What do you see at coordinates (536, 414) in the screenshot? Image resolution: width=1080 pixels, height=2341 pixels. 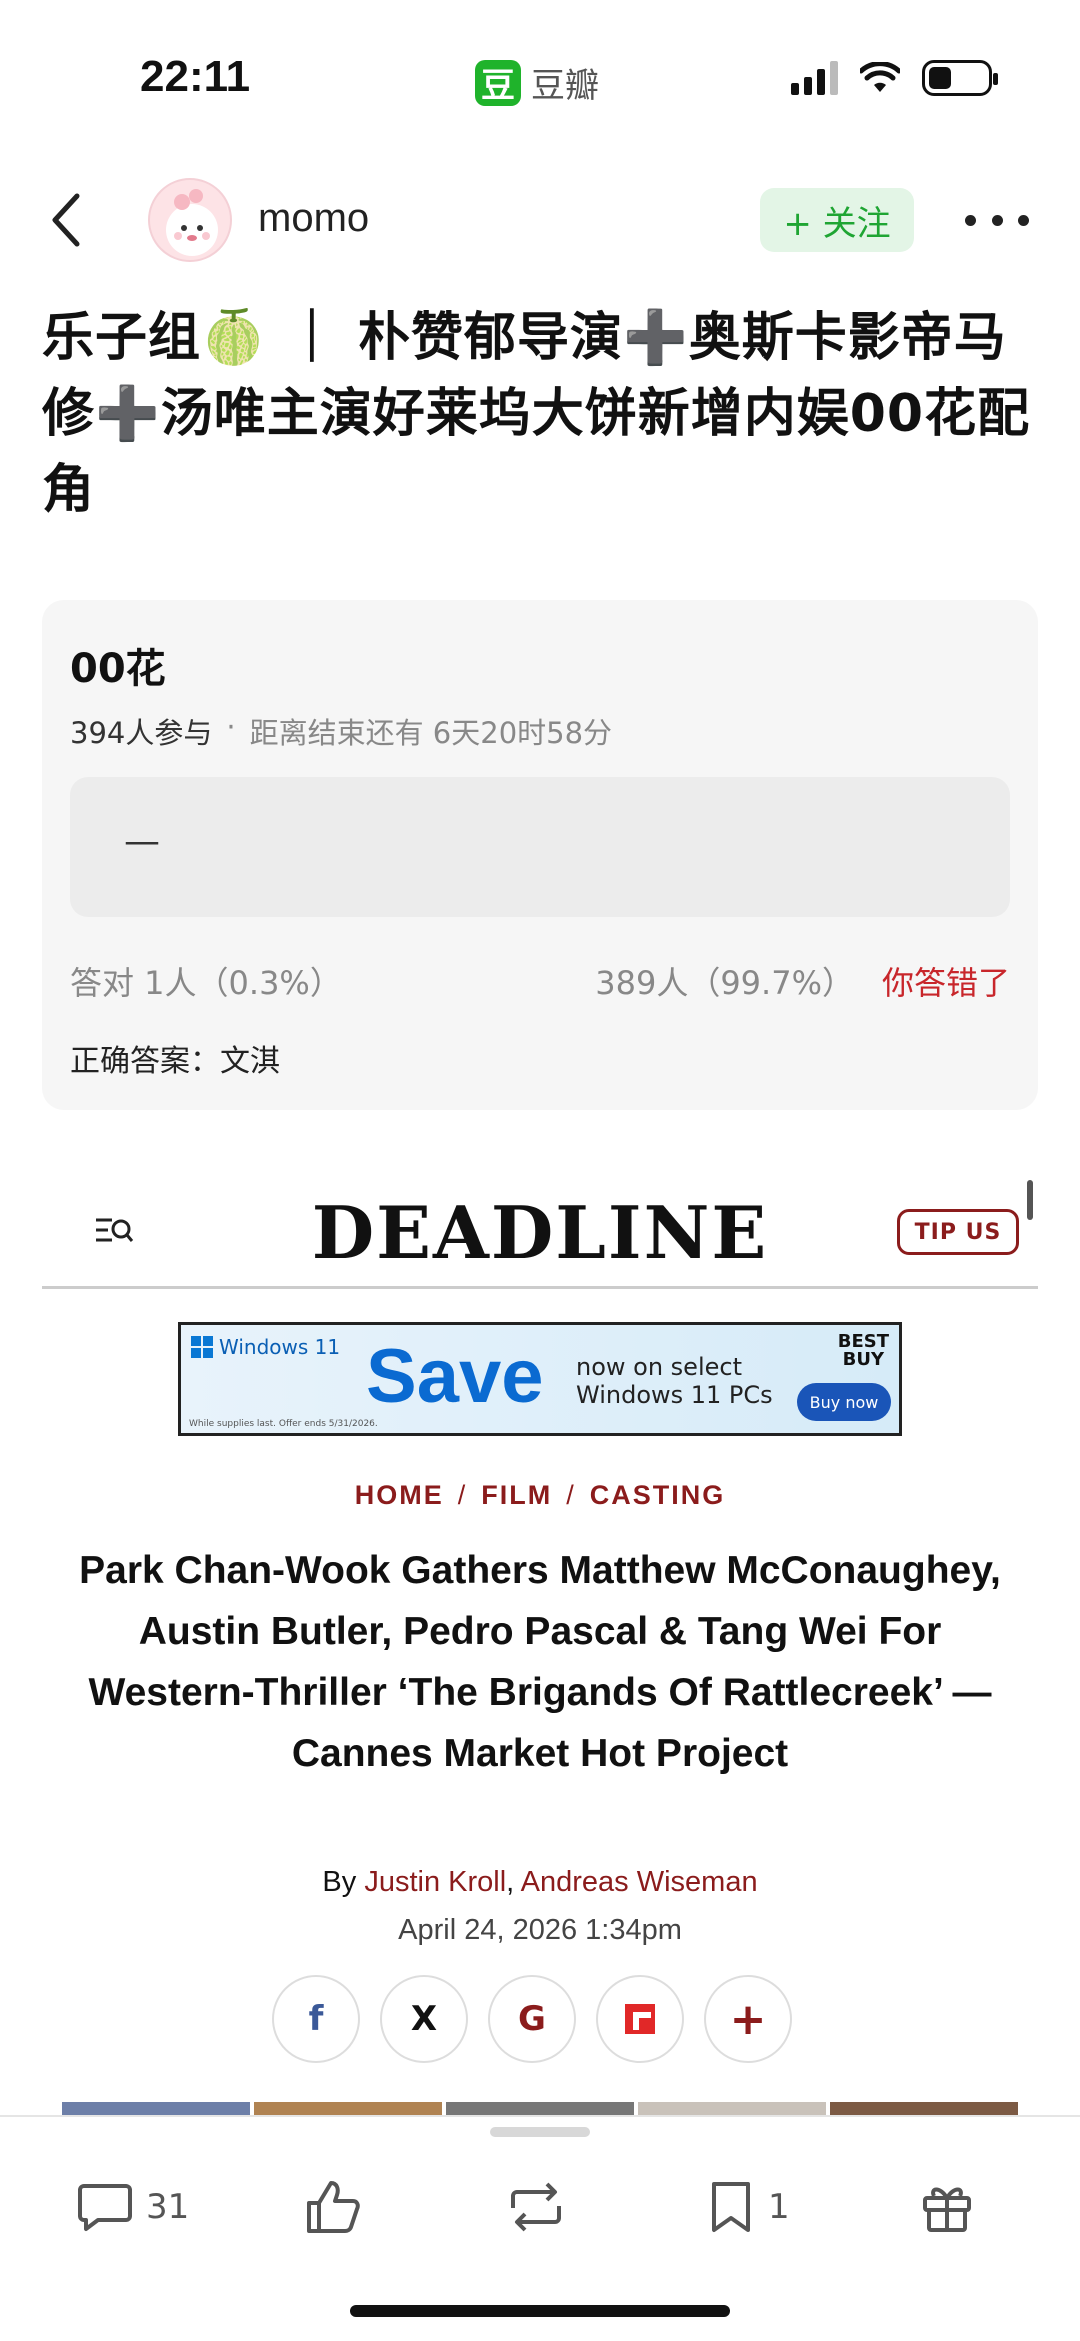 I see `post-title: 乐子组🍈 ｜ 朴赞郁导演➕奥斯卡影帝马修➕汤唯主演好莱坞大饼新增内娱00花配角` at bounding box center [536, 414].